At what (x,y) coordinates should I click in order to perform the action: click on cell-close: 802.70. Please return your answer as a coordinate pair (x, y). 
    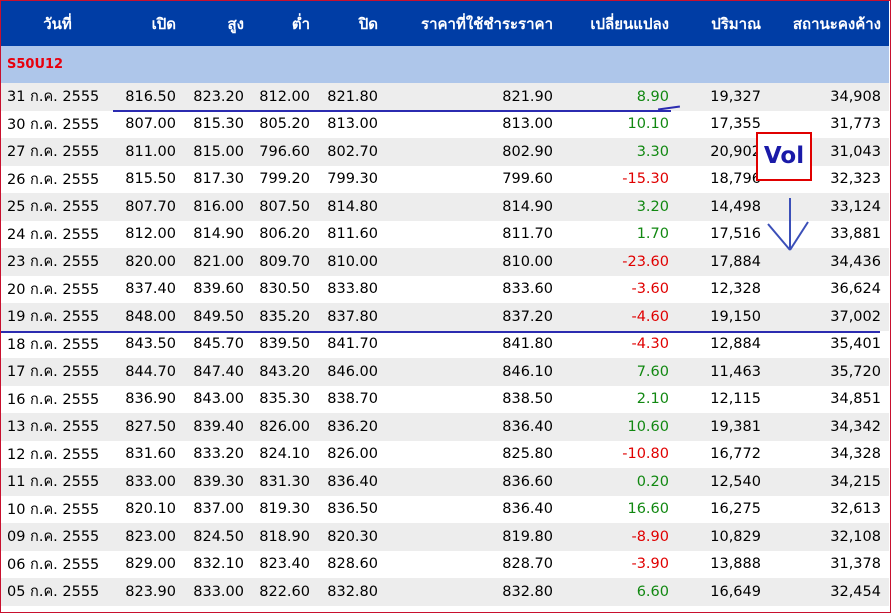
    Looking at the image, I should click on (352, 152).